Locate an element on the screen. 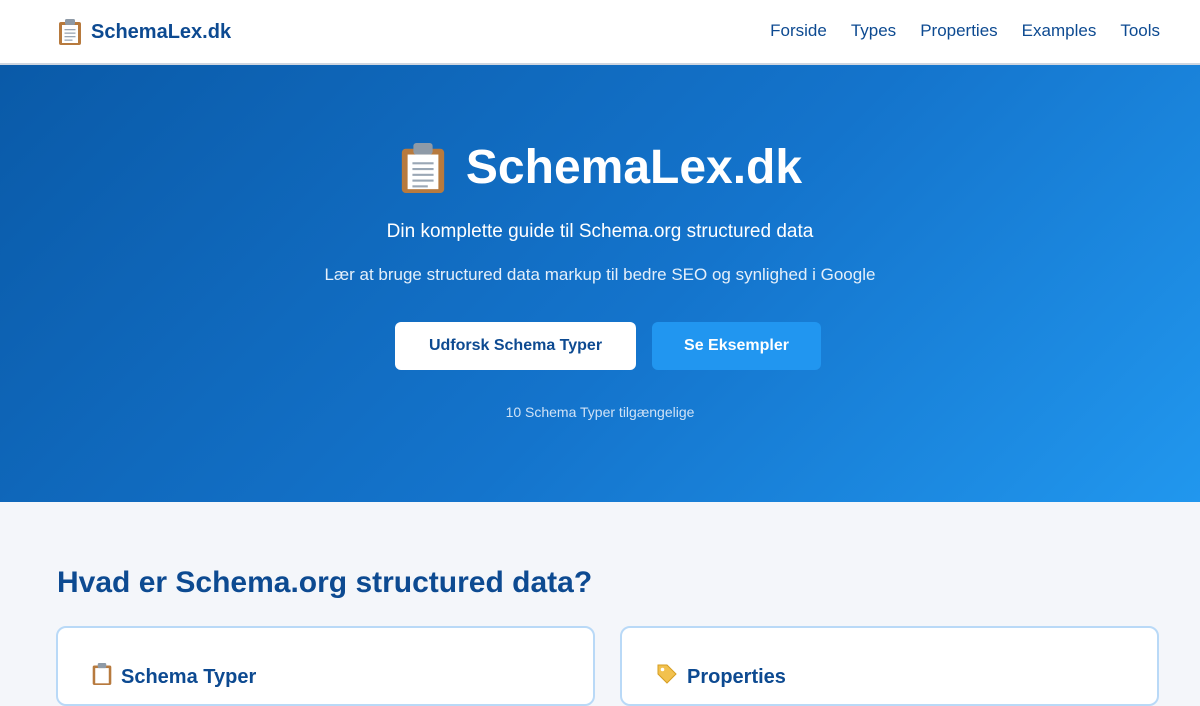  card-title: Schema Typer is located at coordinates (173, 677).